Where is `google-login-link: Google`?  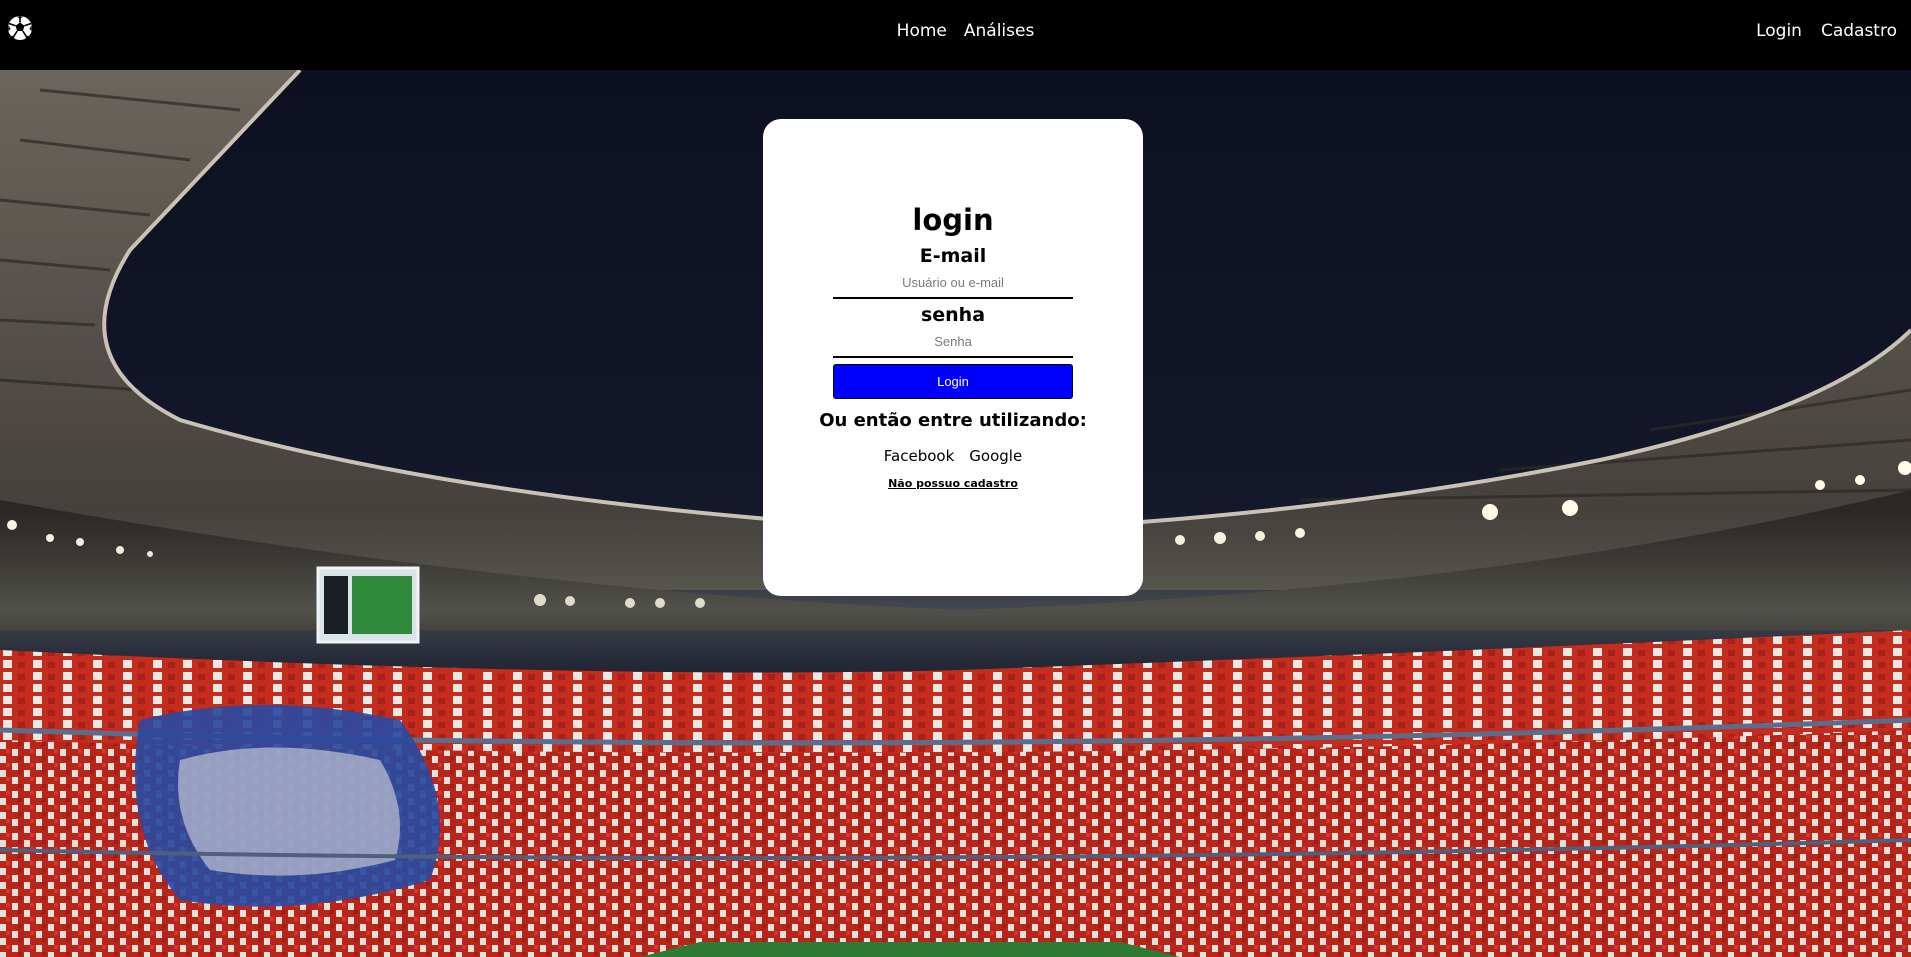
google-login-link: Google is located at coordinates (995, 456).